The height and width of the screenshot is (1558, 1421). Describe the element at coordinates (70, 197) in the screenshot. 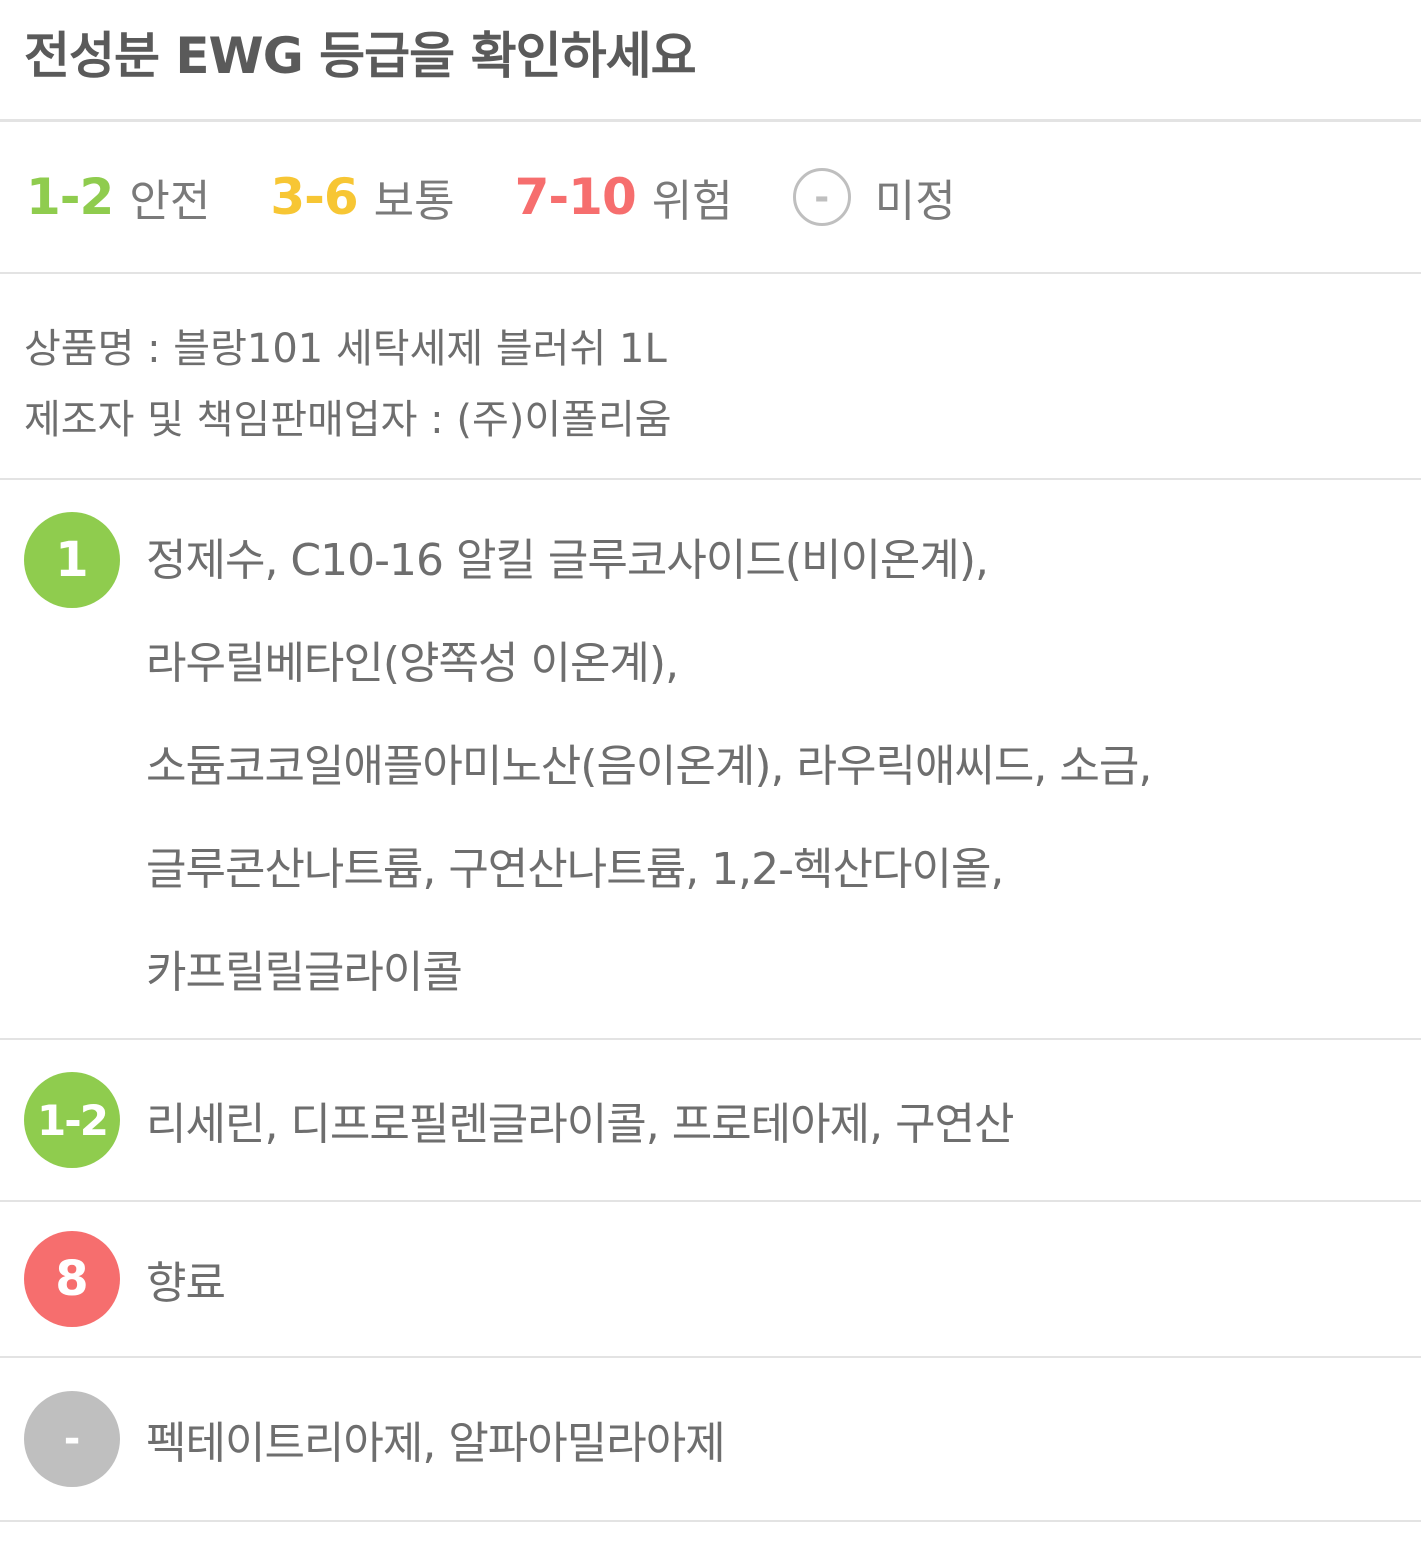

I see `legend-safe-range: 1-2` at that location.